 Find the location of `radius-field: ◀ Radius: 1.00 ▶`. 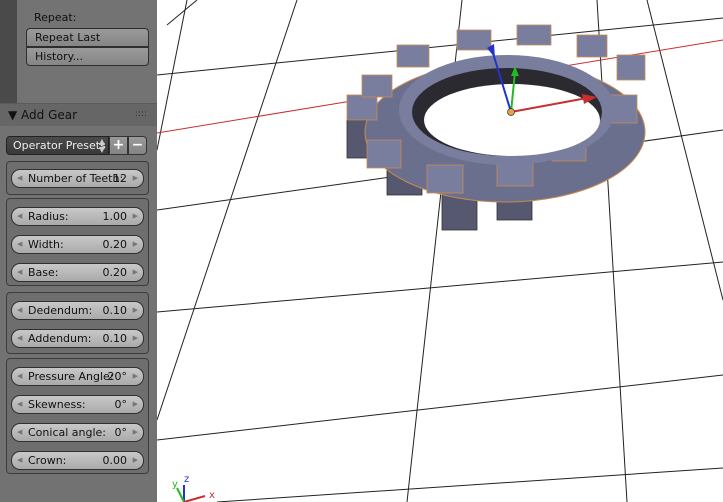

radius-field: ◀ Radius: 1.00 ▶ is located at coordinates (77, 216).